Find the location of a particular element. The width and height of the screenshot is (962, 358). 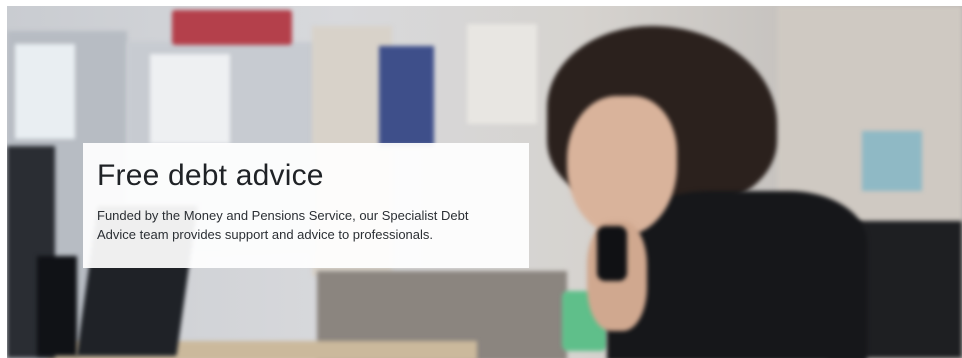

storage-box is located at coordinates (232, 27).